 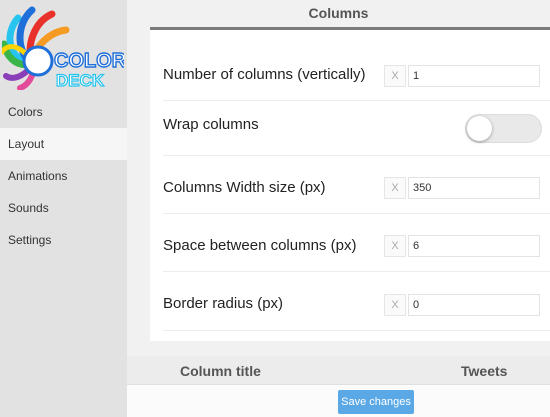 I want to click on colordeck-logo: COLOR DECK, so click(x=63, y=48).